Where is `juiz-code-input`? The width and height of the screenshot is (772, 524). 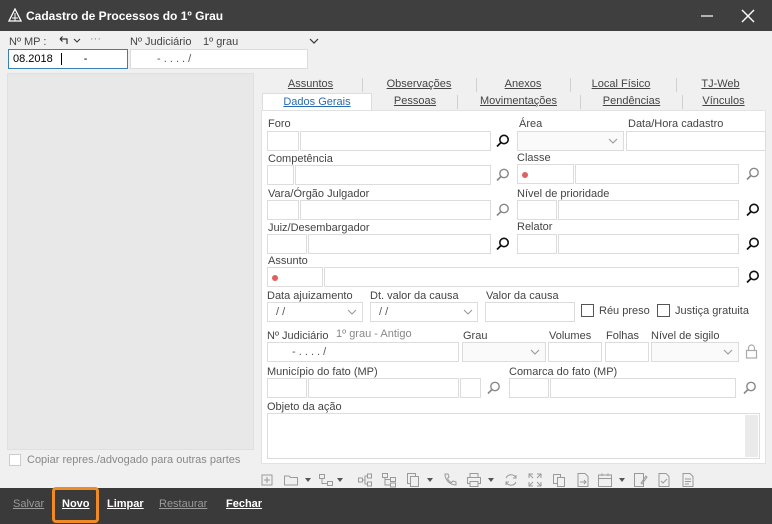
juiz-code-input is located at coordinates (287, 244).